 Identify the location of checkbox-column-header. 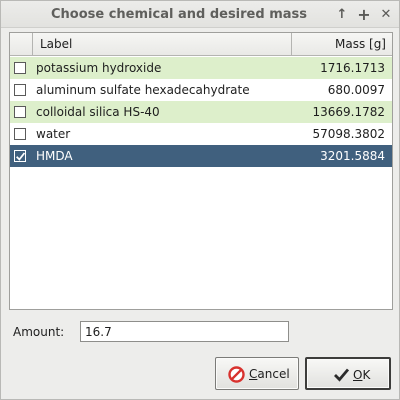
(21, 44).